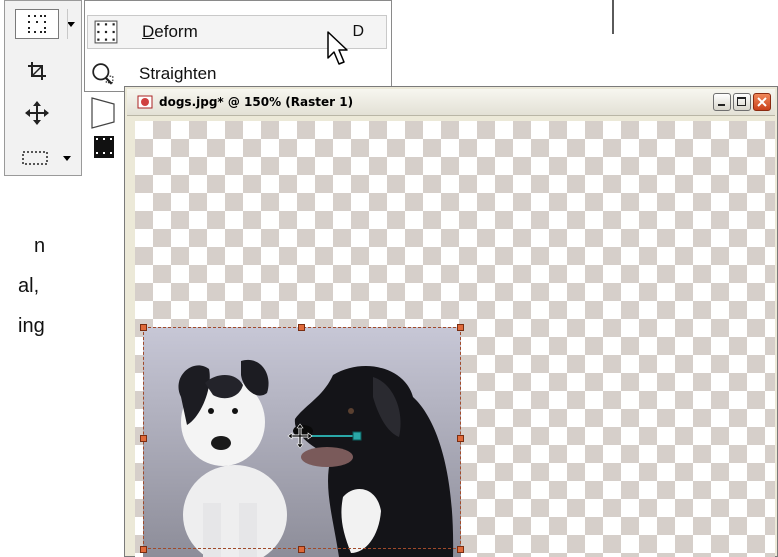  I want to click on move-tool-button, so click(37, 113).